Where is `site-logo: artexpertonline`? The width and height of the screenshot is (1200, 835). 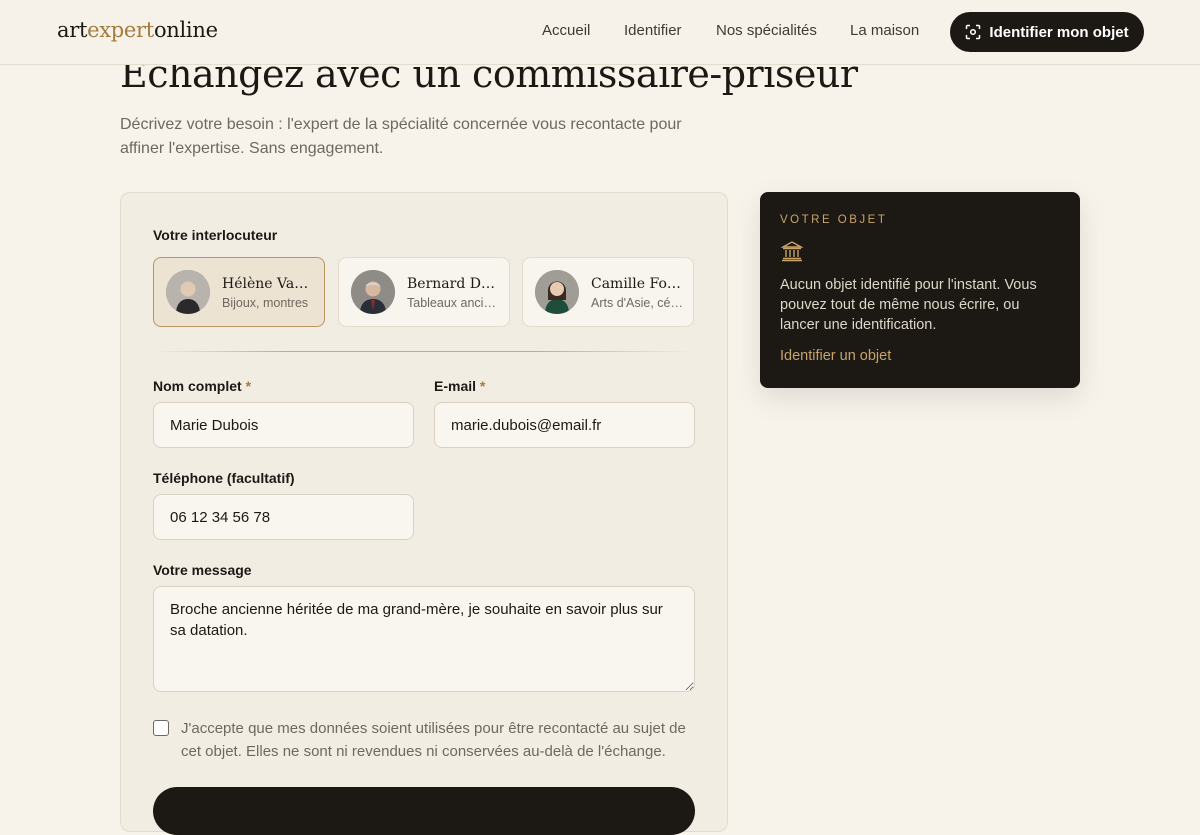
site-logo: artexpertonline is located at coordinates (137, 30).